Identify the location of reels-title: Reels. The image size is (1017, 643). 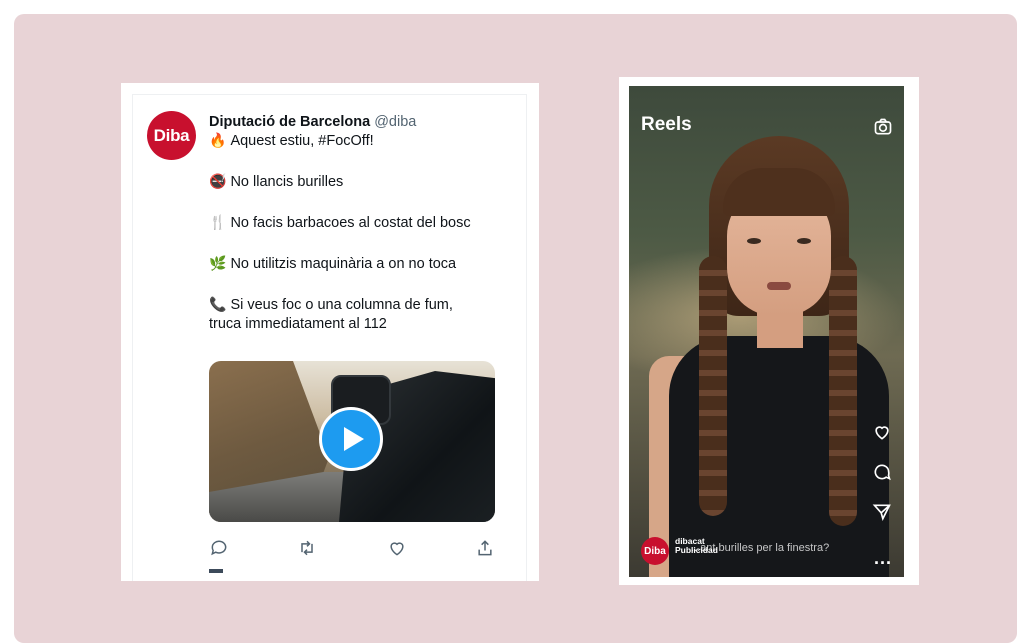
(666, 124).